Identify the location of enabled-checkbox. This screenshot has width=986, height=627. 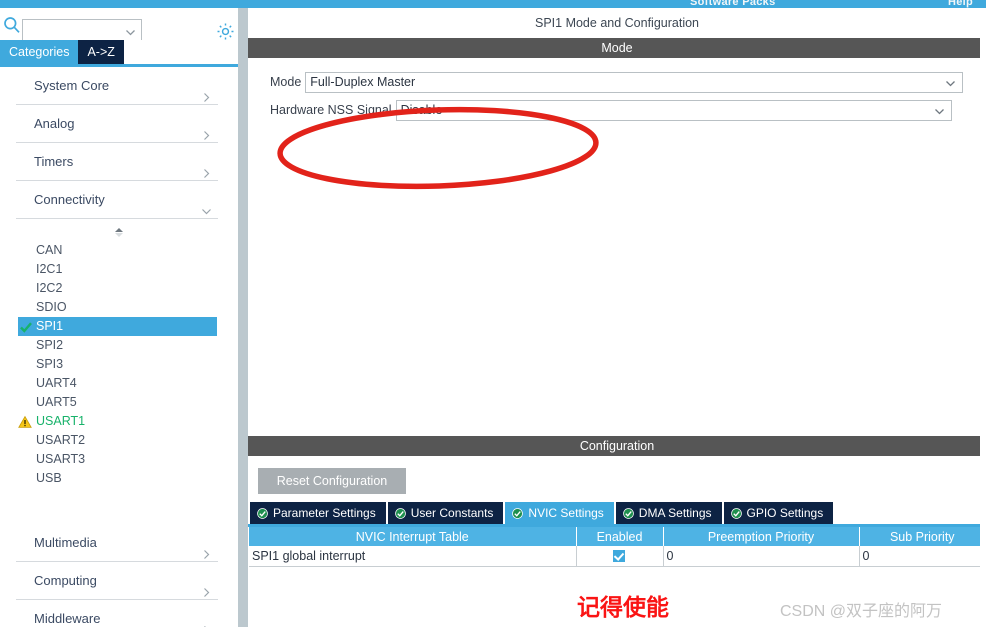
(619, 556).